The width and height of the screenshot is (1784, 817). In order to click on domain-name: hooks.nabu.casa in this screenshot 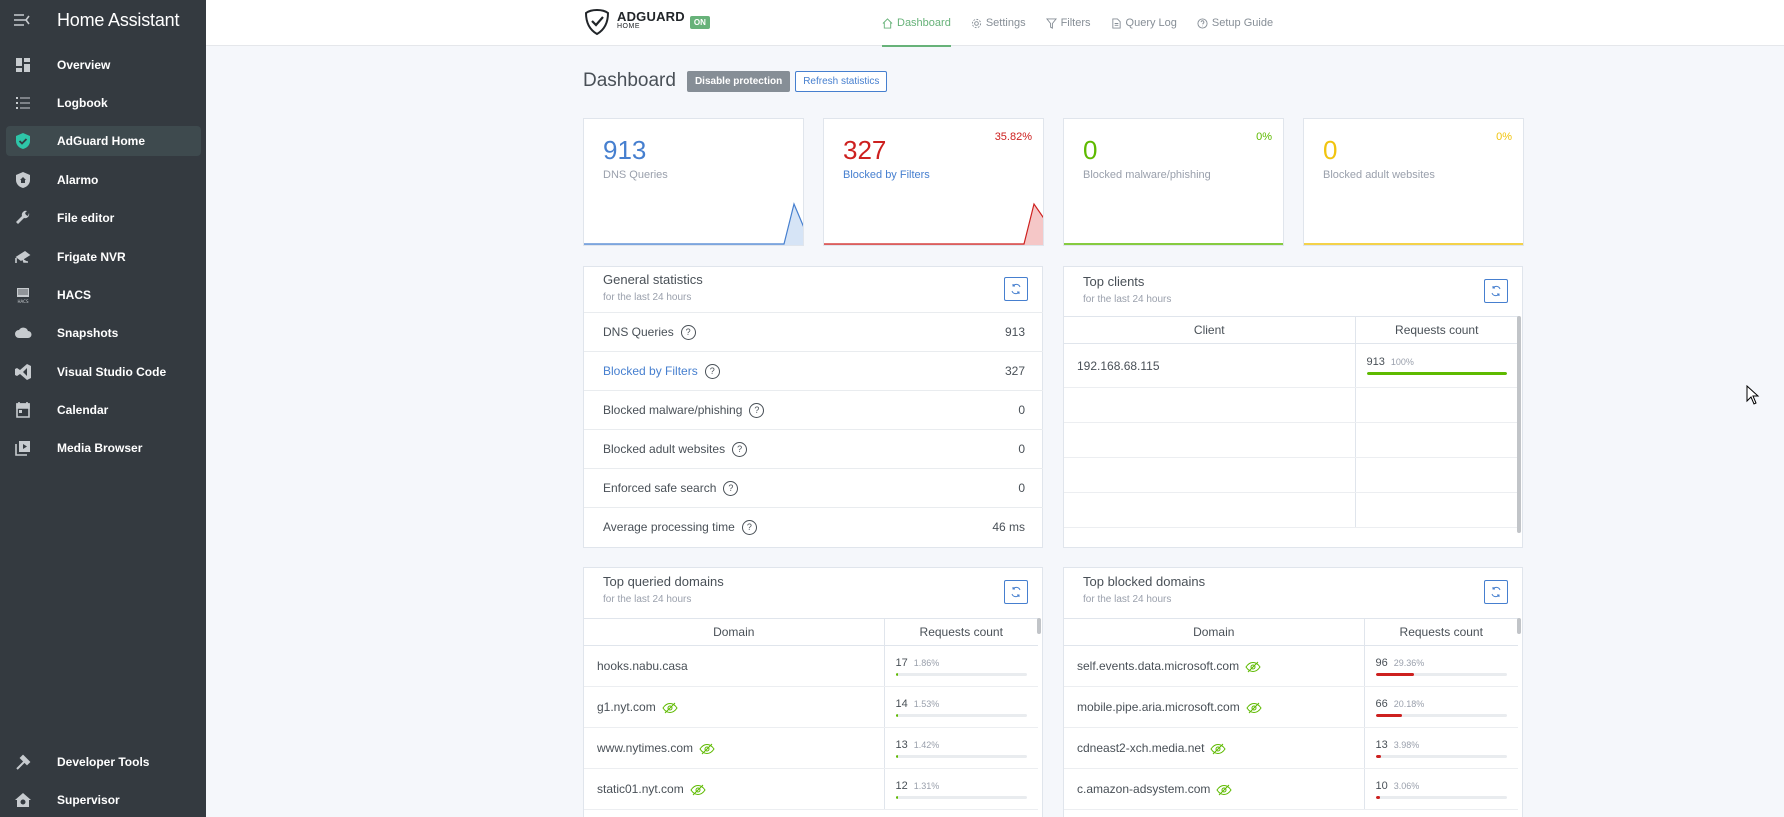, I will do `click(642, 666)`.